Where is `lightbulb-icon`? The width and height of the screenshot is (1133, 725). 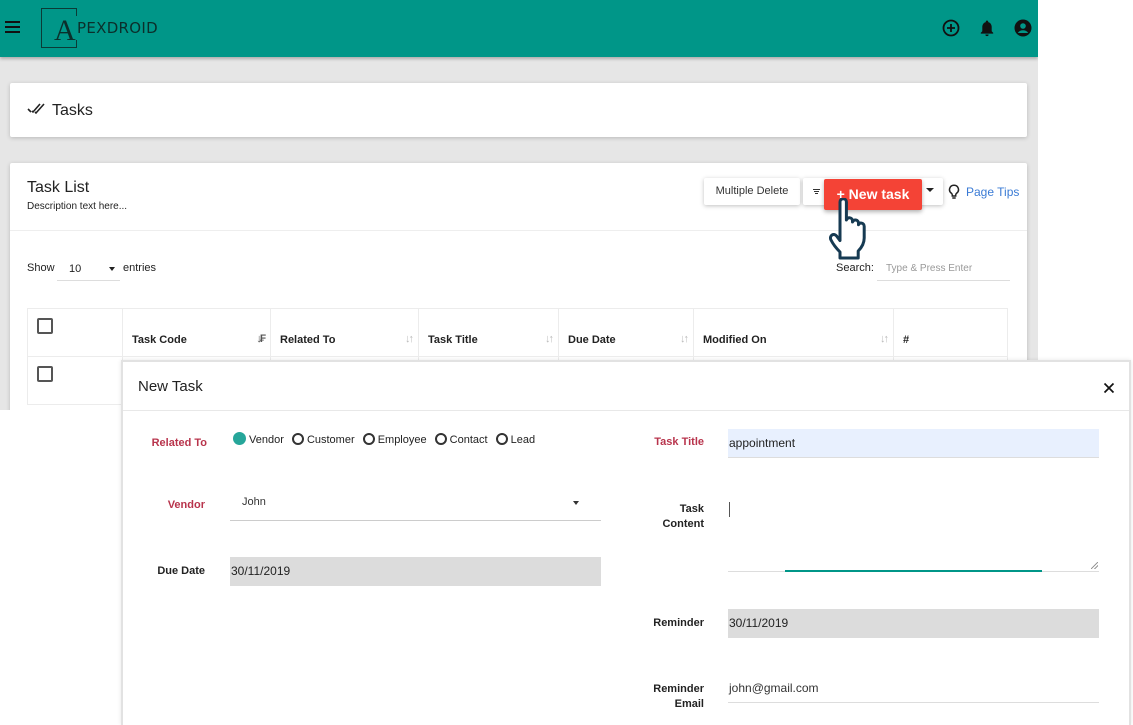 lightbulb-icon is located at coordinates (954, 192).